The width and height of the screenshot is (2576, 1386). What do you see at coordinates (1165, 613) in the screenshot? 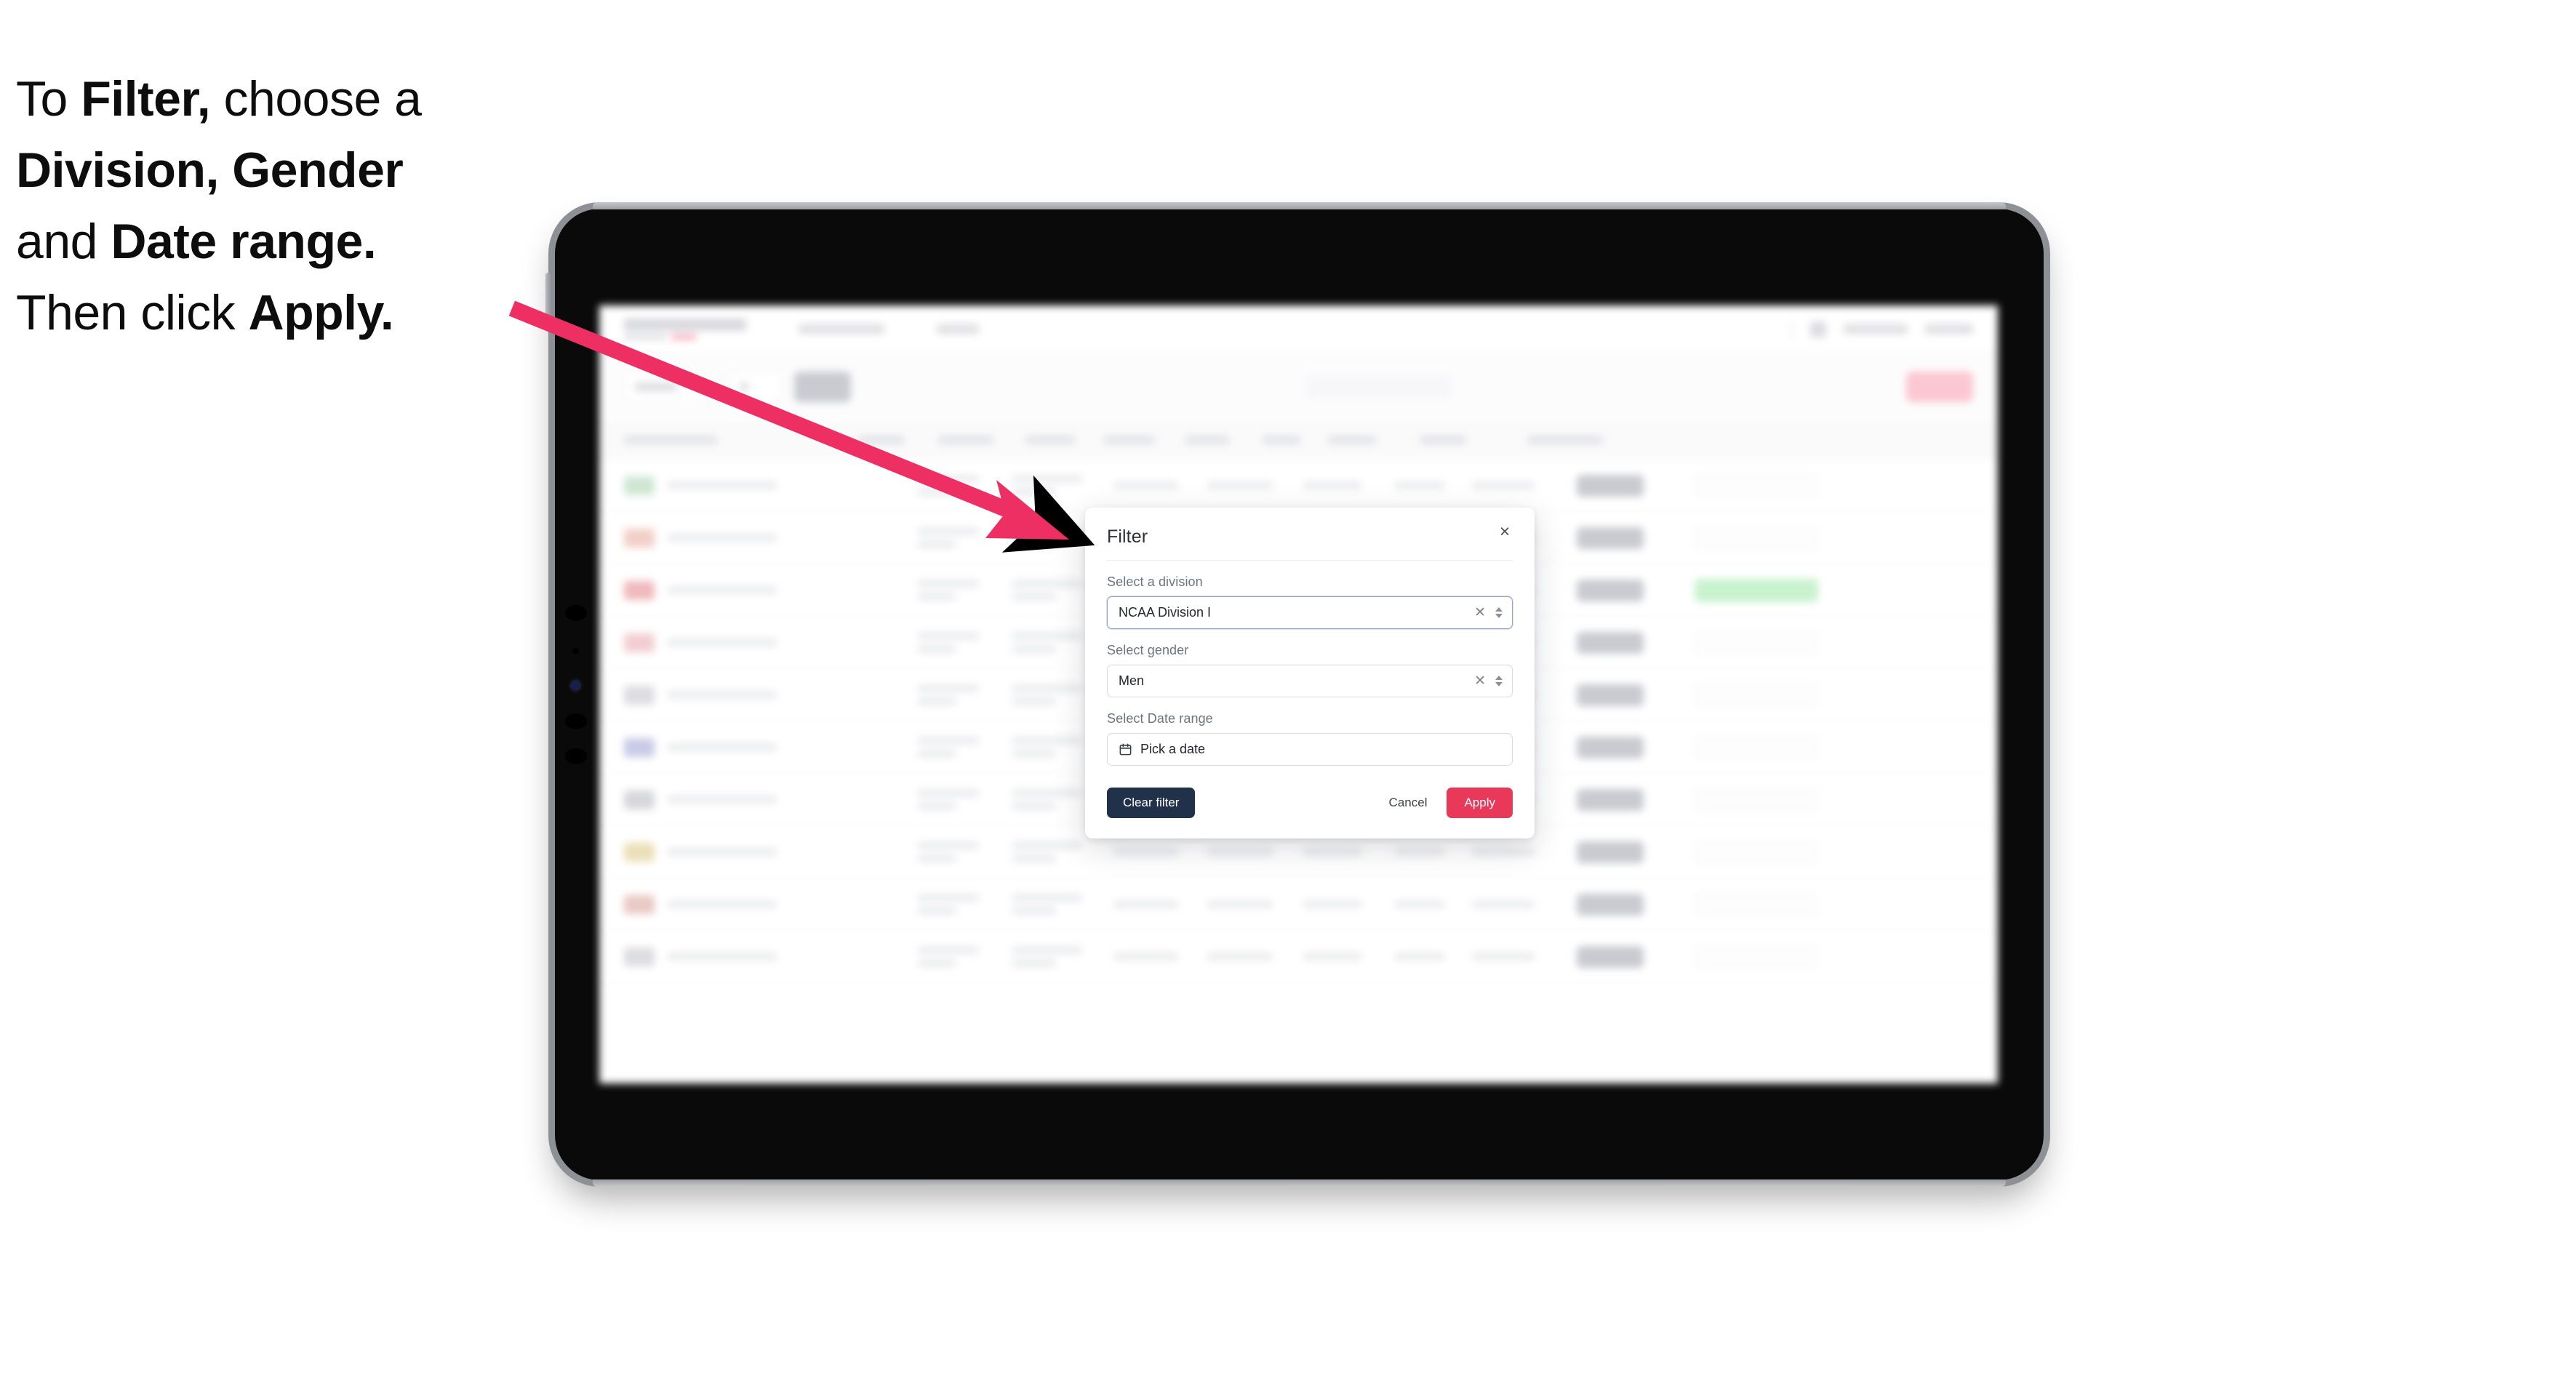
I see `division-select-value: NCAA Division I` at bounding box center [1165, 613].